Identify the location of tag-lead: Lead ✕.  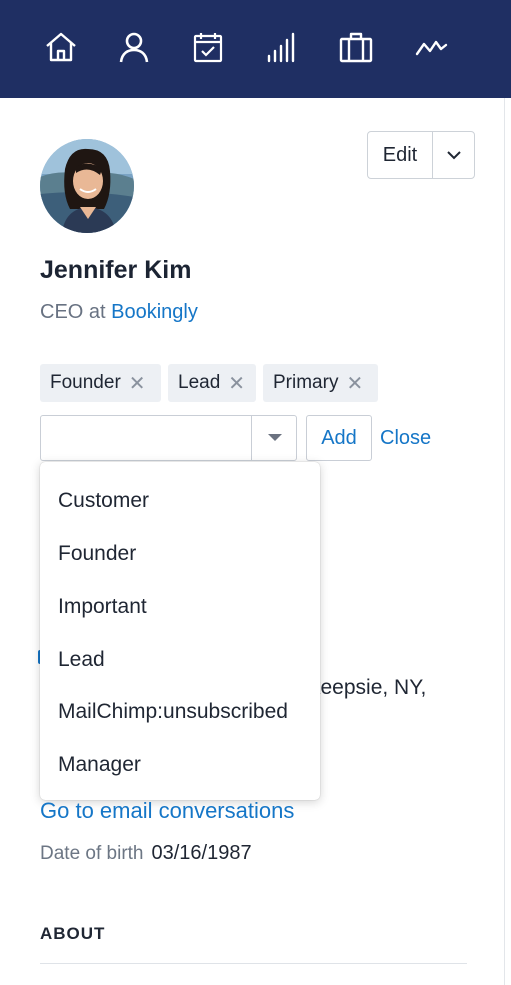
(212, 383).